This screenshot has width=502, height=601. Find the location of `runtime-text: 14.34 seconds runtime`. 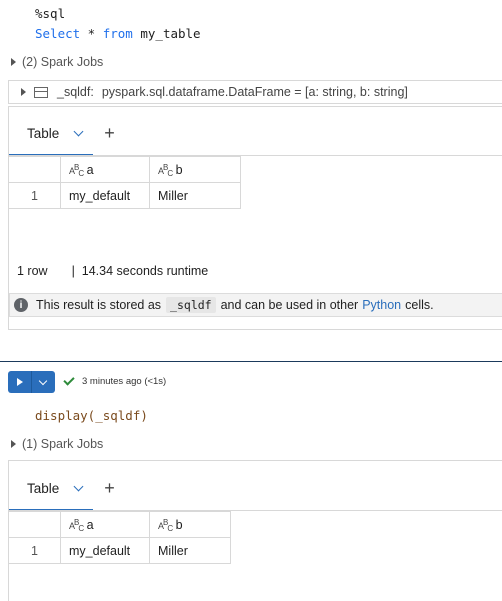

runtime-text: 14.34 seconds runtime is located at coordinates (145, 271).